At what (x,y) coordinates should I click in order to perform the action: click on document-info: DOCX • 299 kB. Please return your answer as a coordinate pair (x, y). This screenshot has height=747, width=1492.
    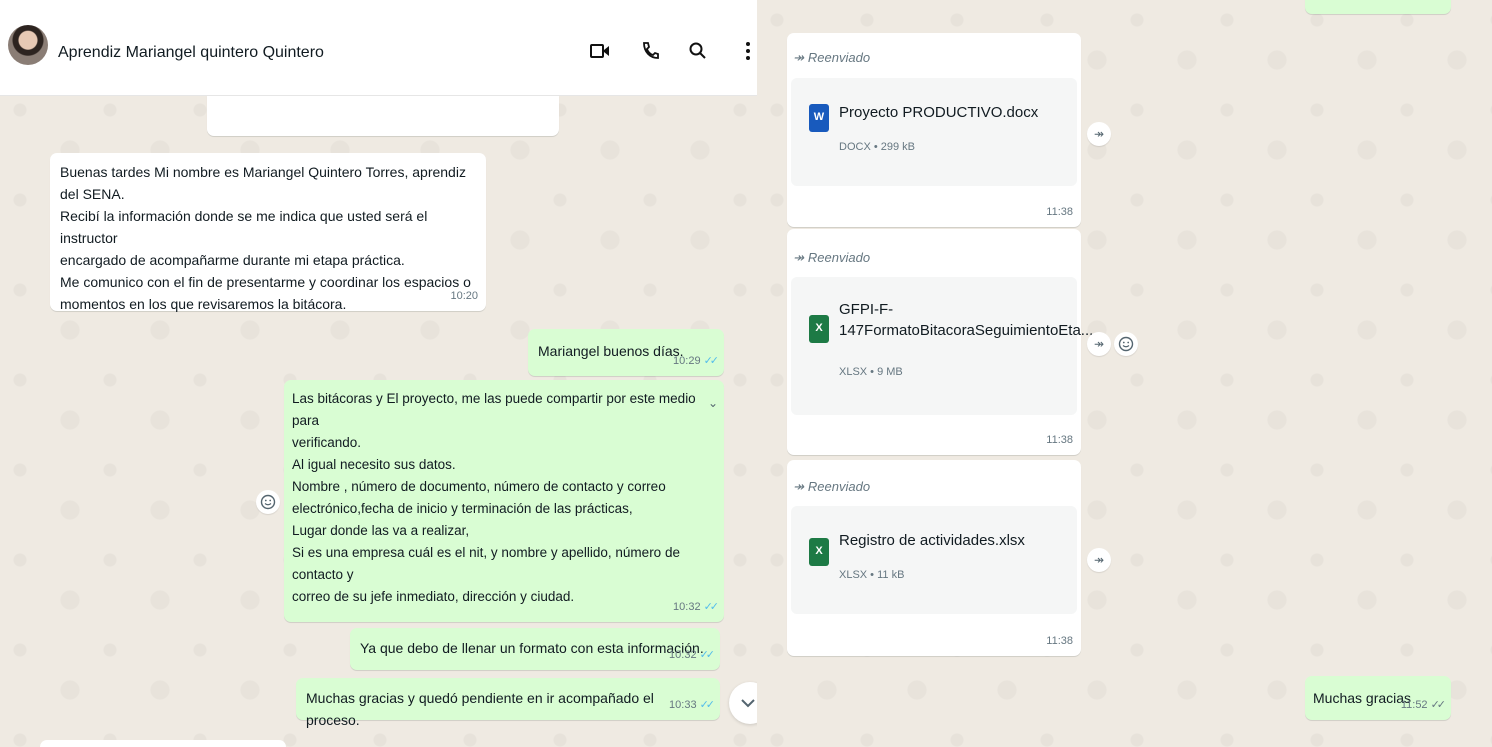
    Looking at the image, I should click on (877, 147).